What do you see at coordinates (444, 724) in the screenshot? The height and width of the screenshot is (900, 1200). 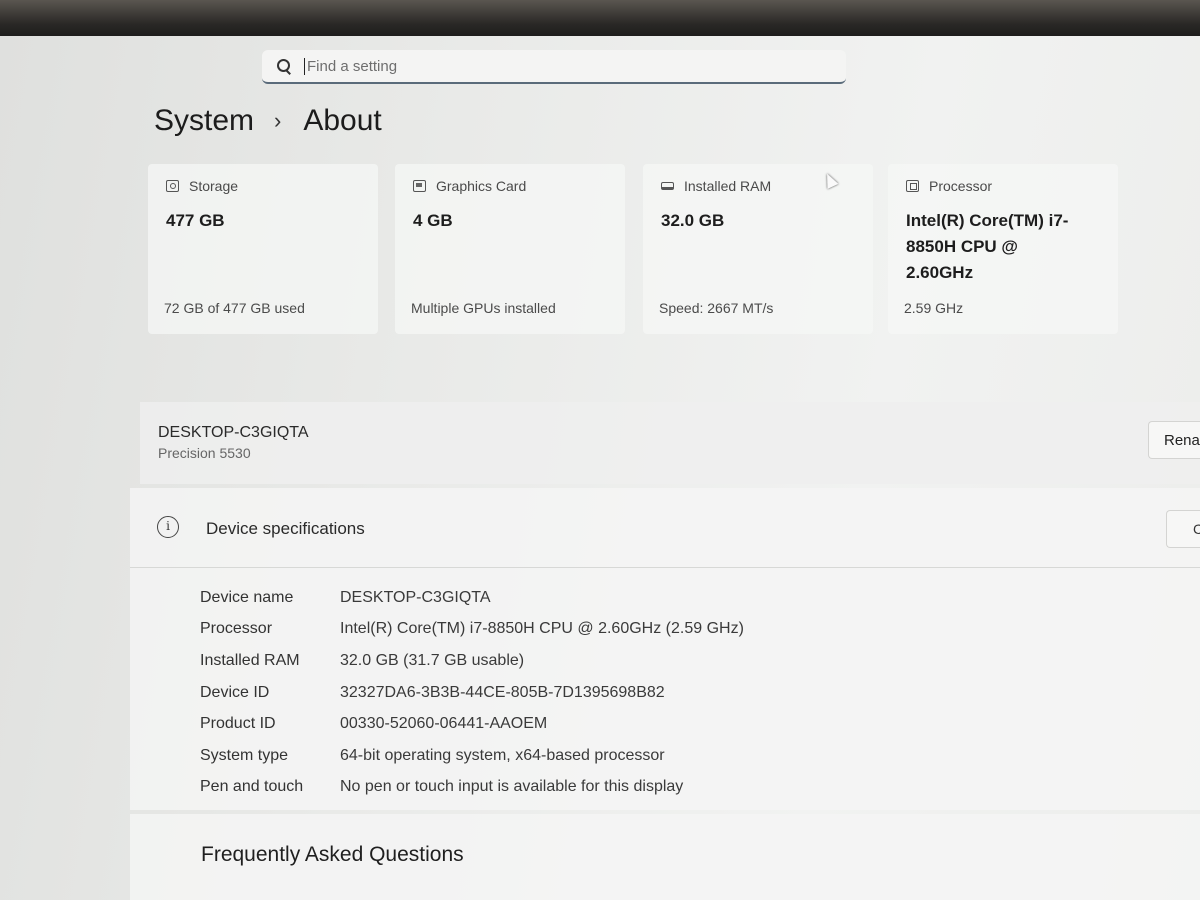 I see `spec-value: 00330-52060-06441-AAOEM` at bounding box center [444, 724].